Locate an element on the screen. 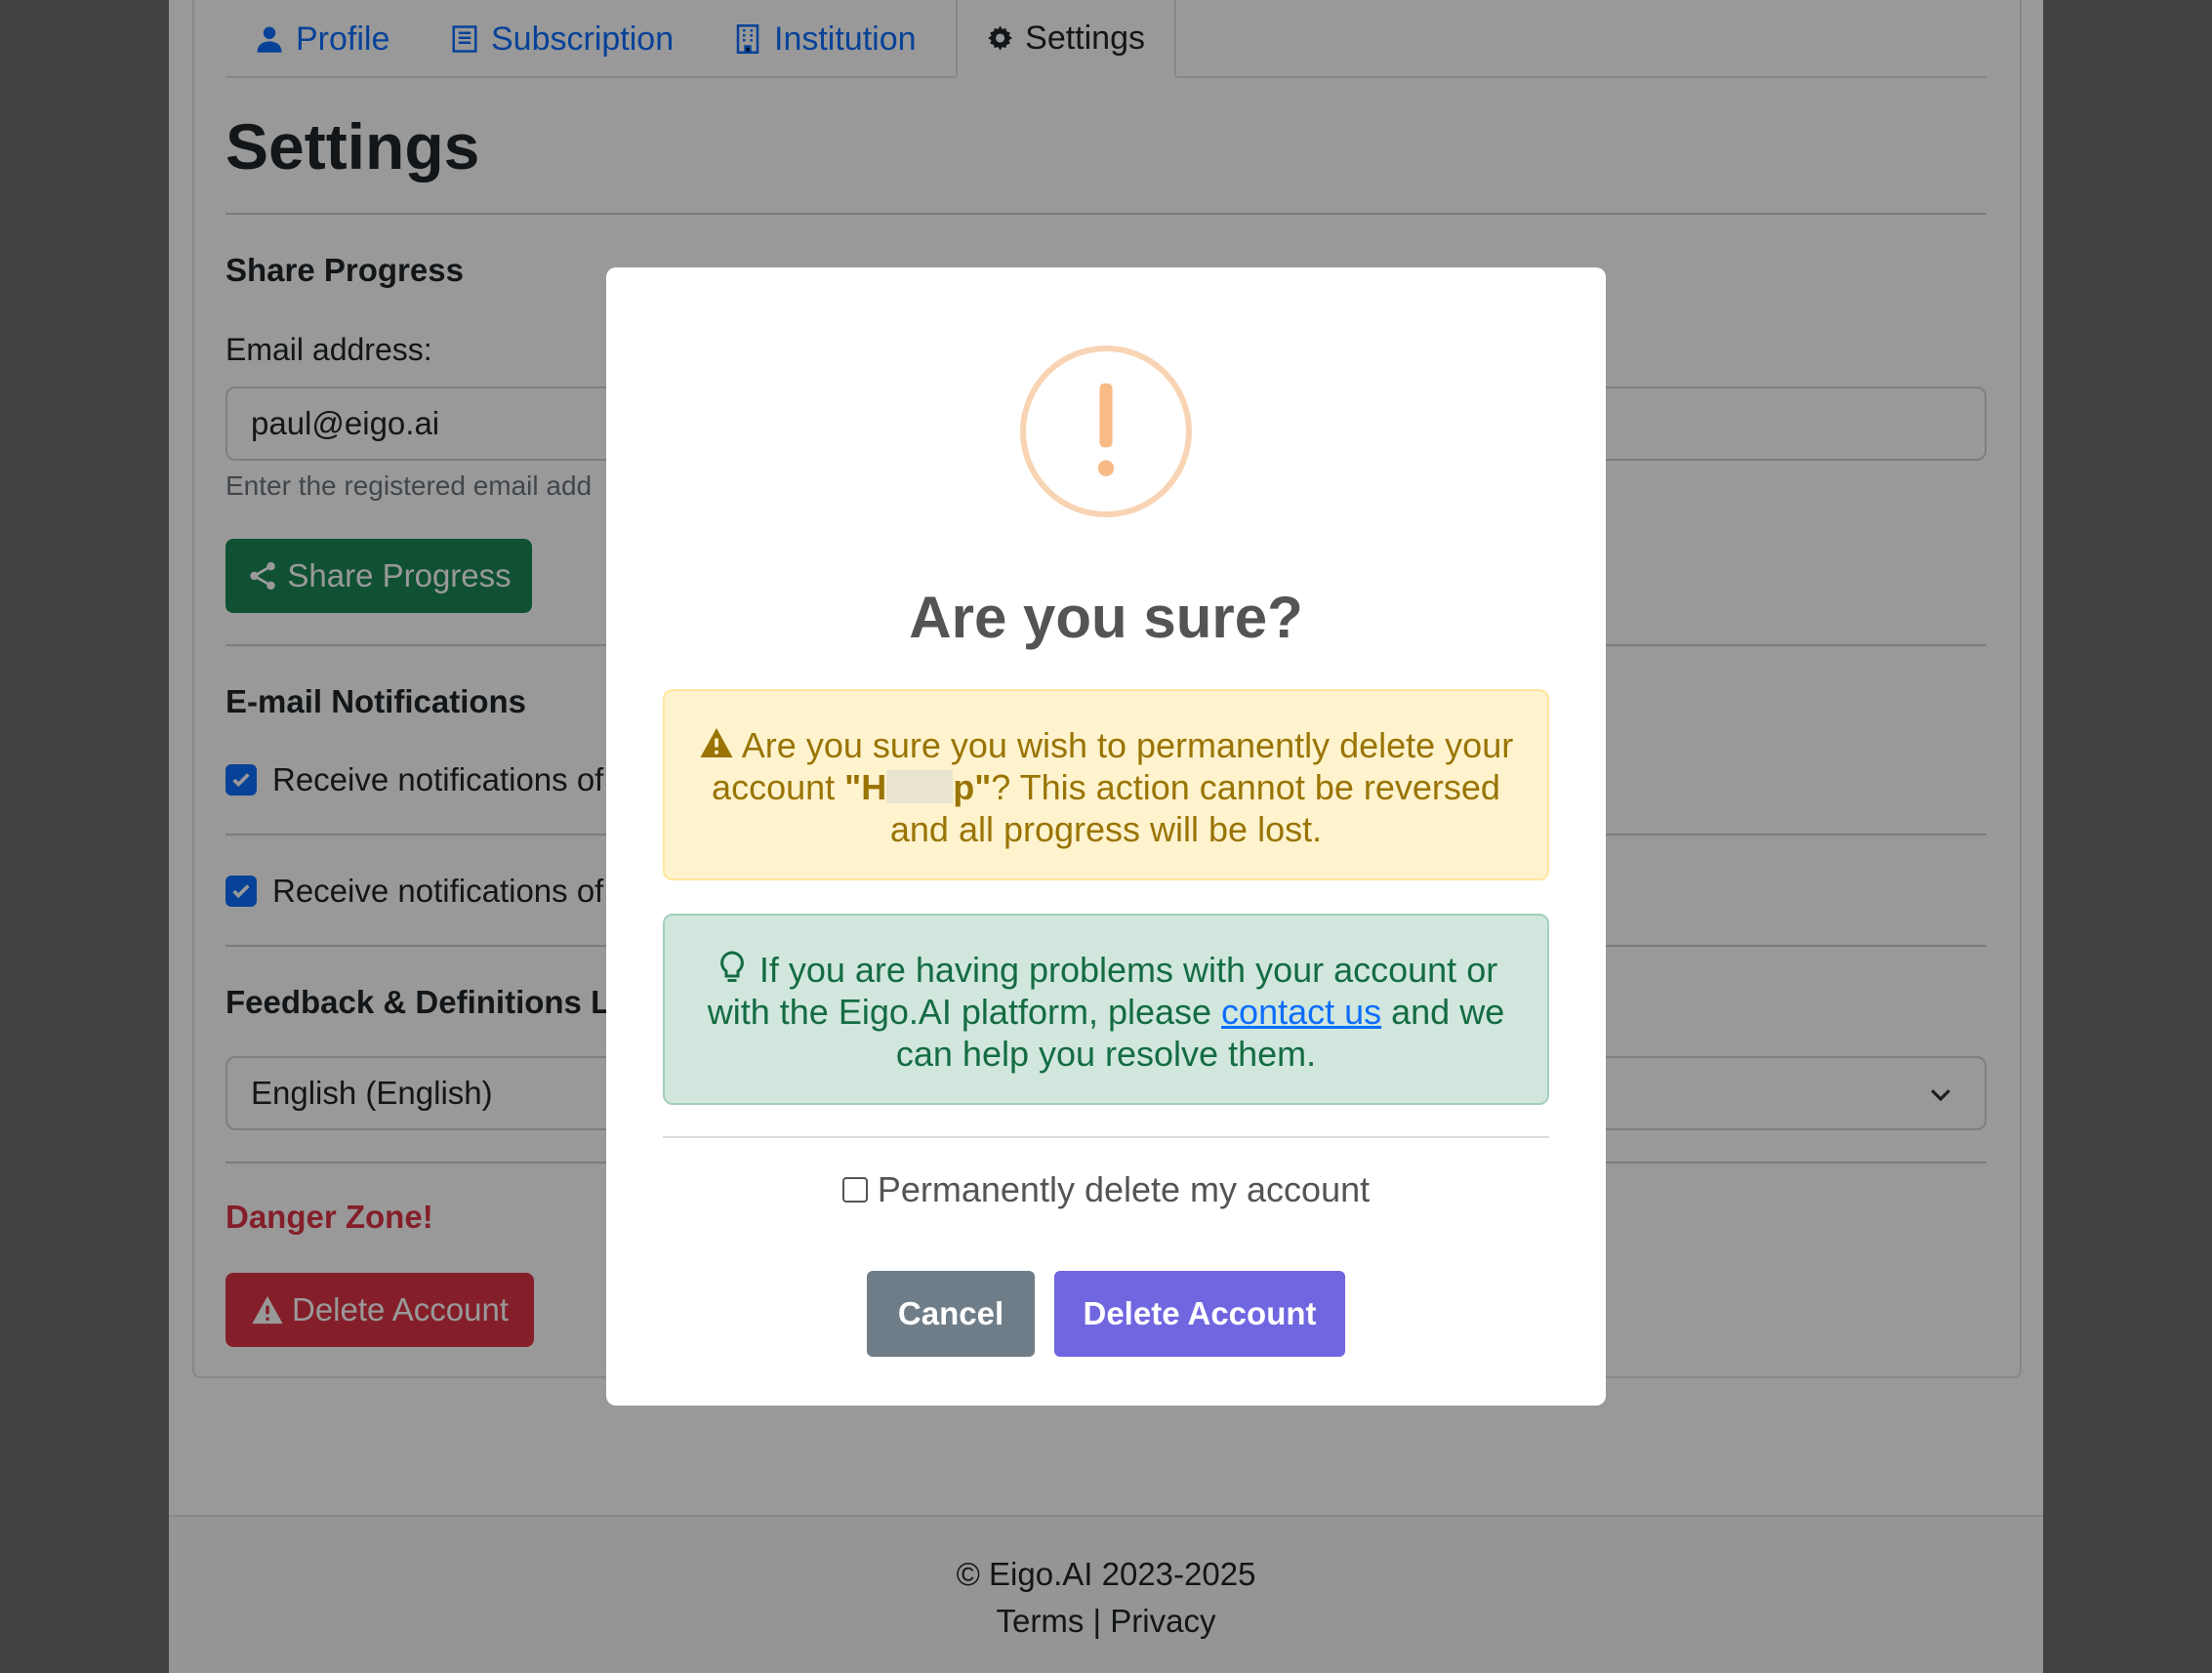 Image resolution: width=2212 pixels, height=1673 pixels. account-name-start: "H is located at coordinates (865, 787).